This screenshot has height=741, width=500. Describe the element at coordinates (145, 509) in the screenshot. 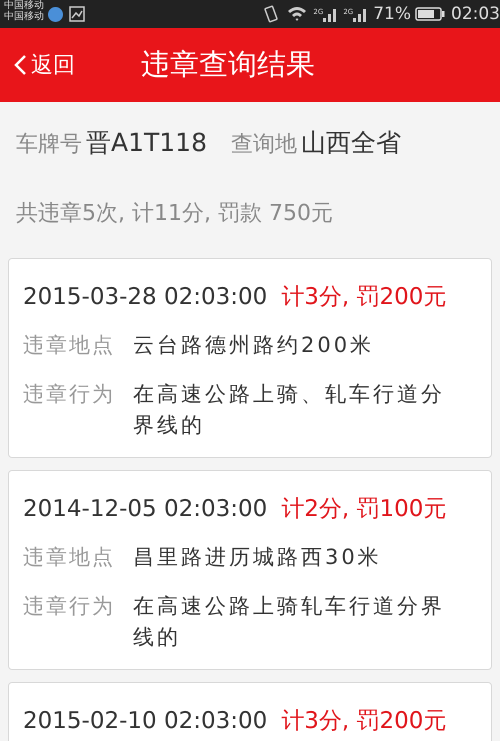

I see `violation-time: 2014-12-05 02:03:00` at that location.